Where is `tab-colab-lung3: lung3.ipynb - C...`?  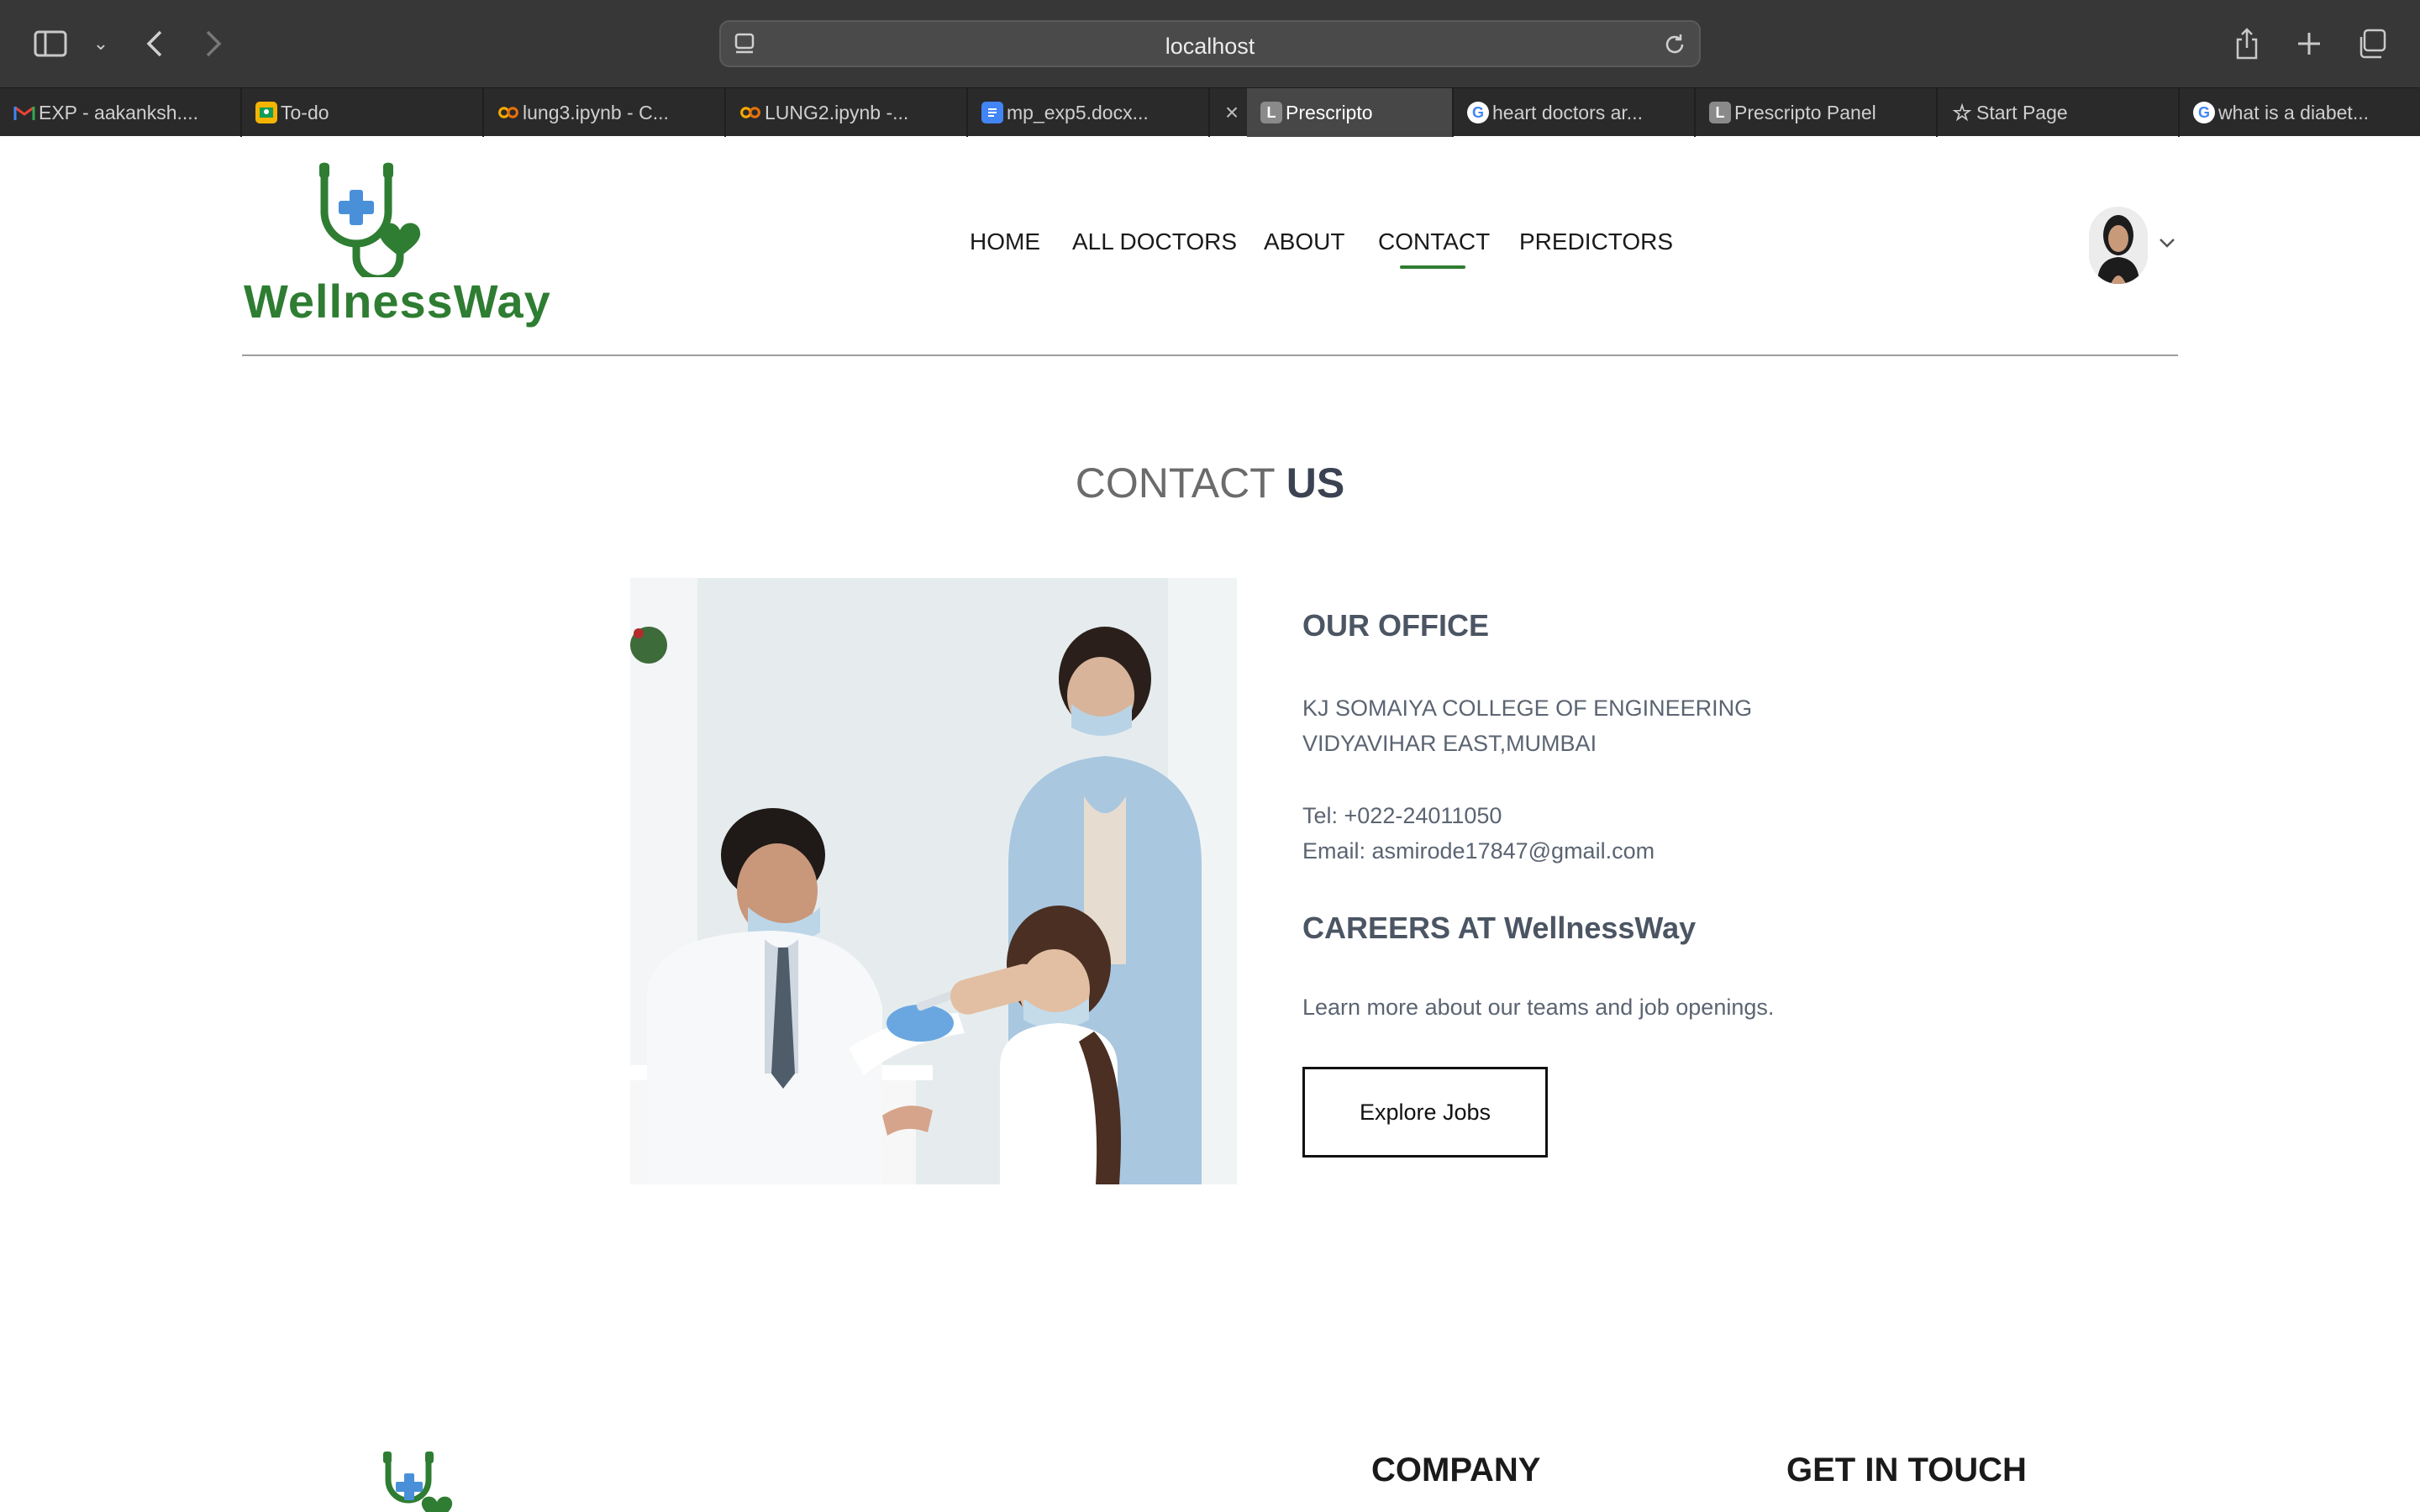 tab-colab-lung3: lung3.ipynb - C... is located at coordinates (605, 112).